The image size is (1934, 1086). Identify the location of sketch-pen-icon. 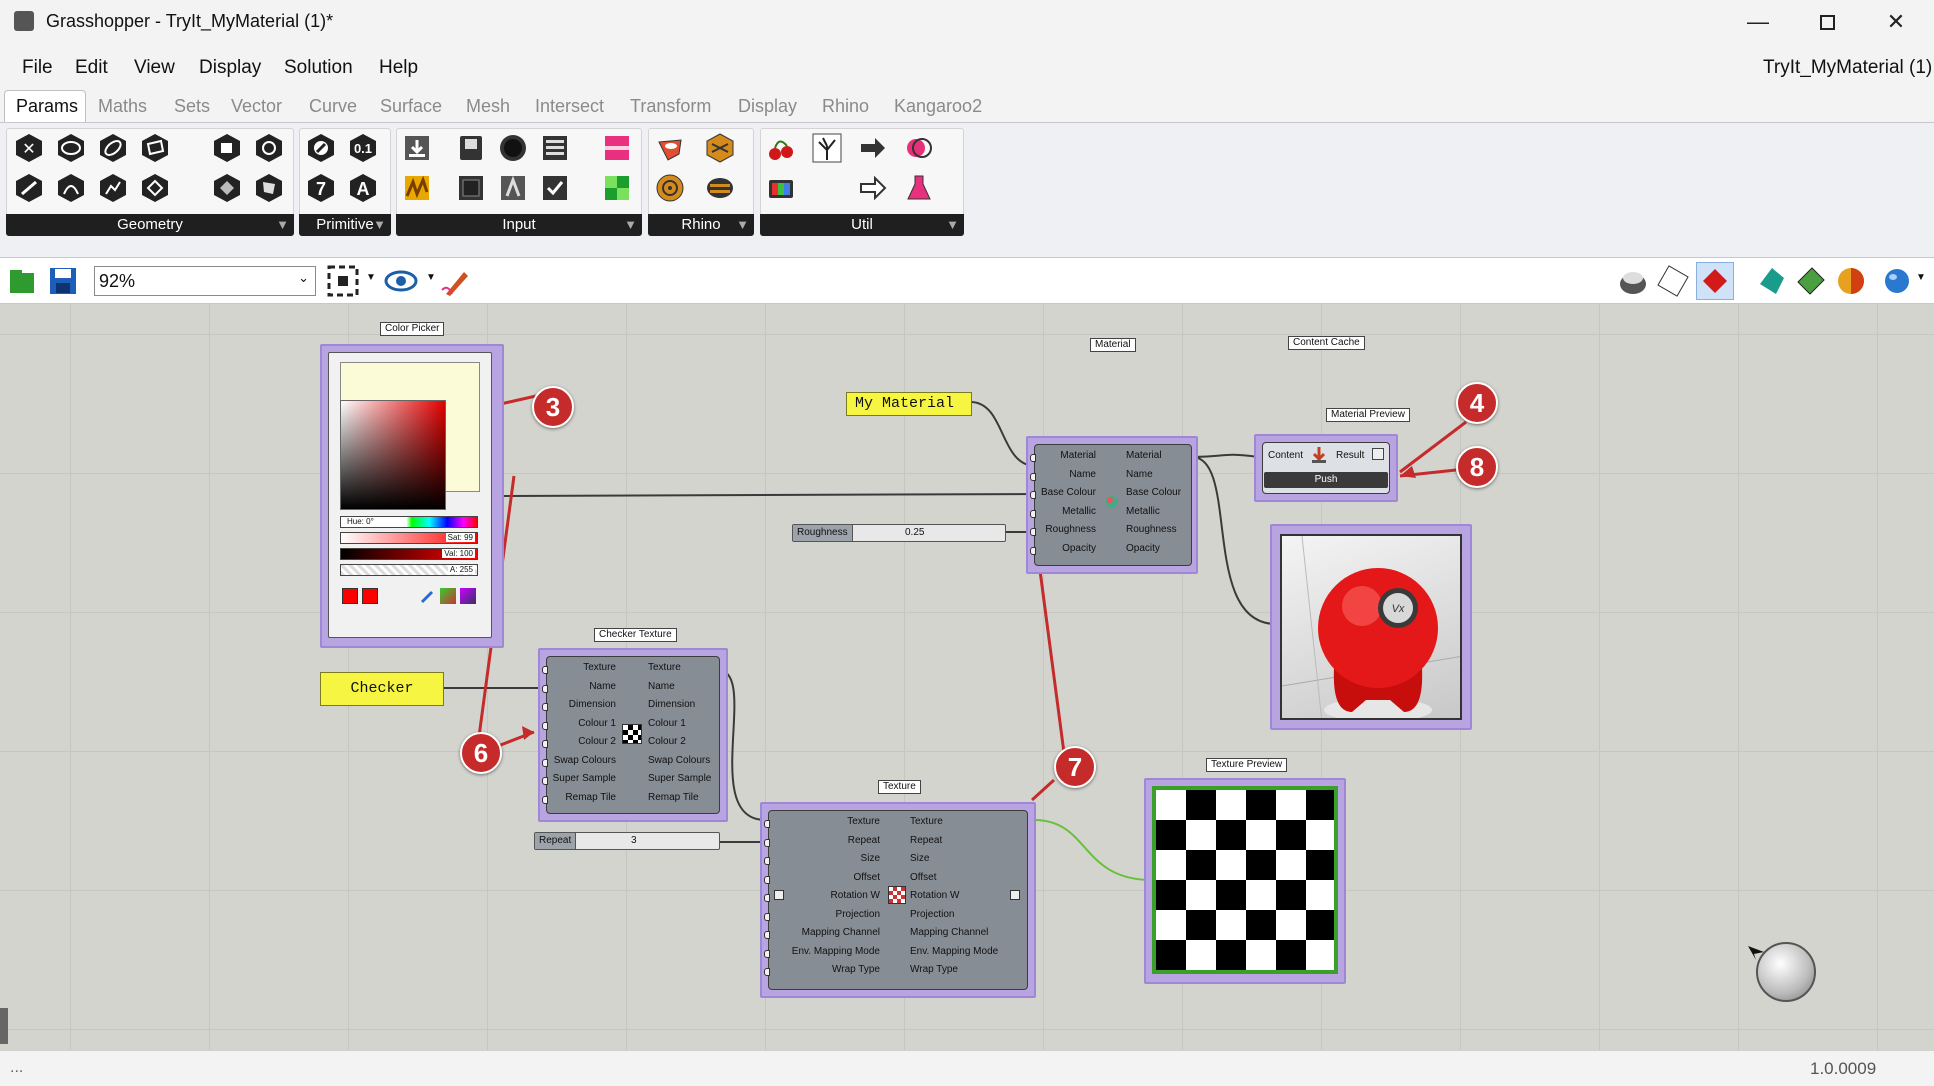
(457, 282).